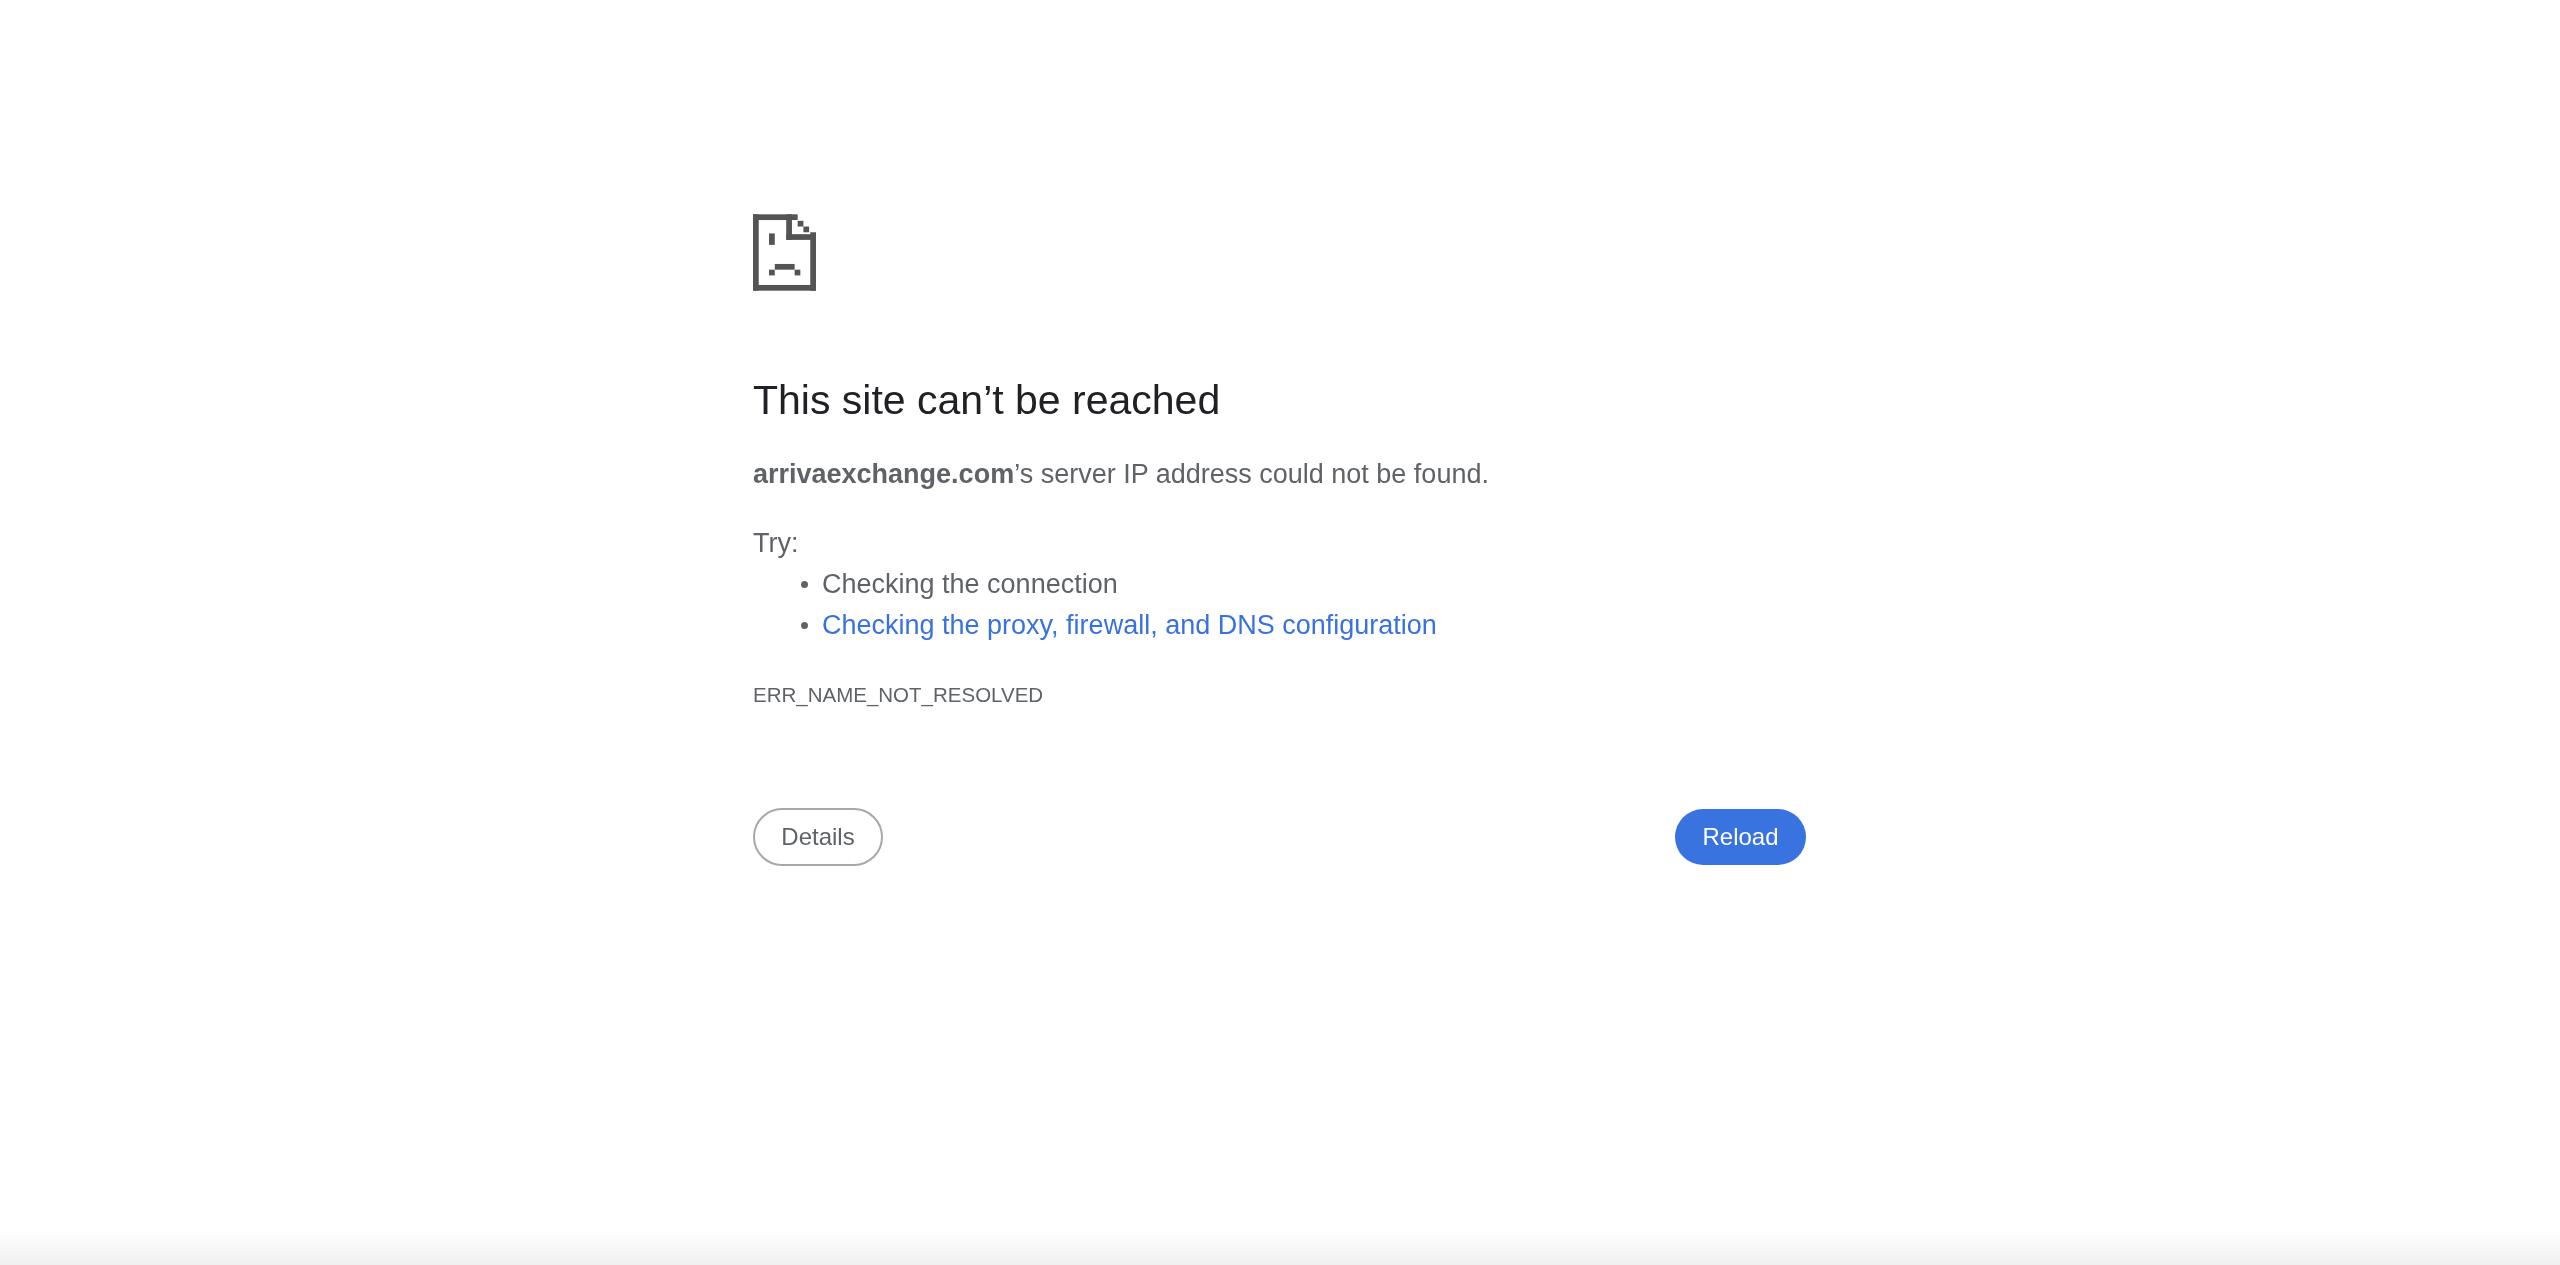 The width and height of the screenshot is (2560, 1265). What do you see at coordinates (784, 252) in the screenshot?
I see `sad-document-icon` at bounding box center [784, 252].